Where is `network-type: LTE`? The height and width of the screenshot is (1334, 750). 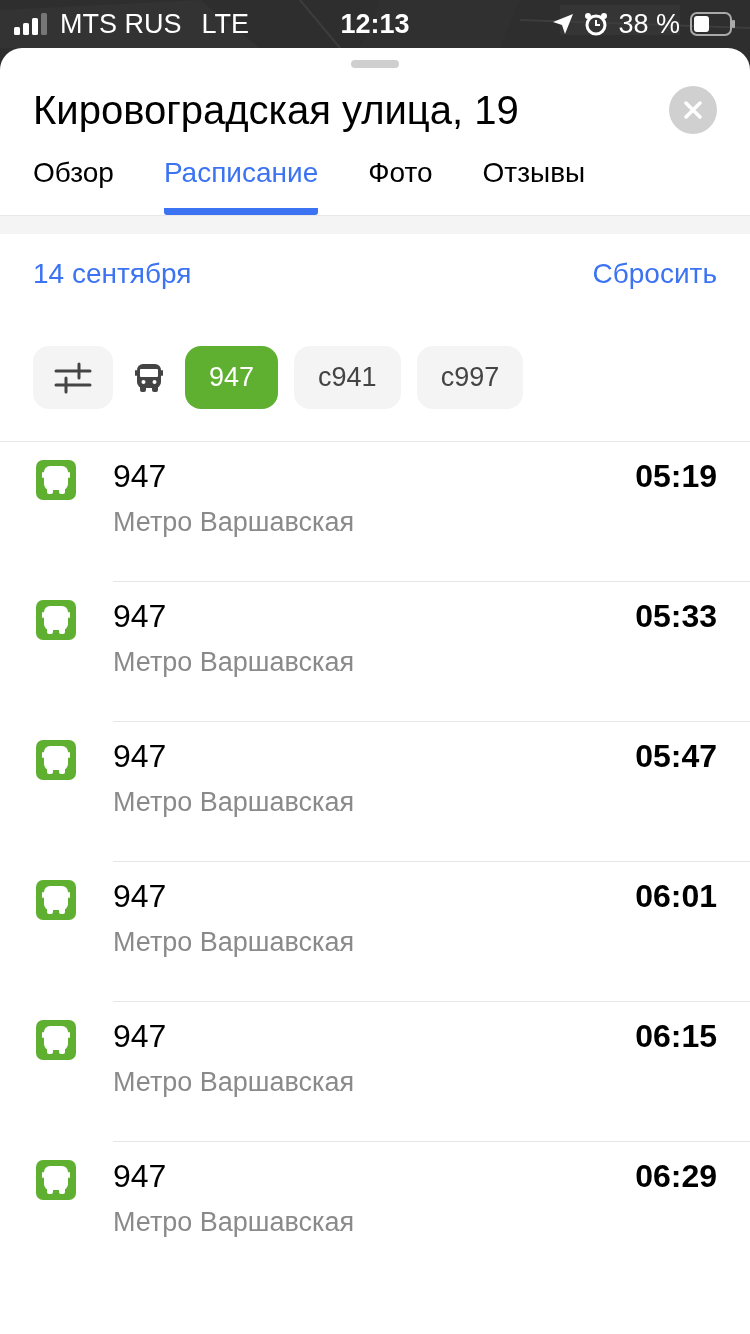
network-type: LTE is located at coordinates (225, 24).